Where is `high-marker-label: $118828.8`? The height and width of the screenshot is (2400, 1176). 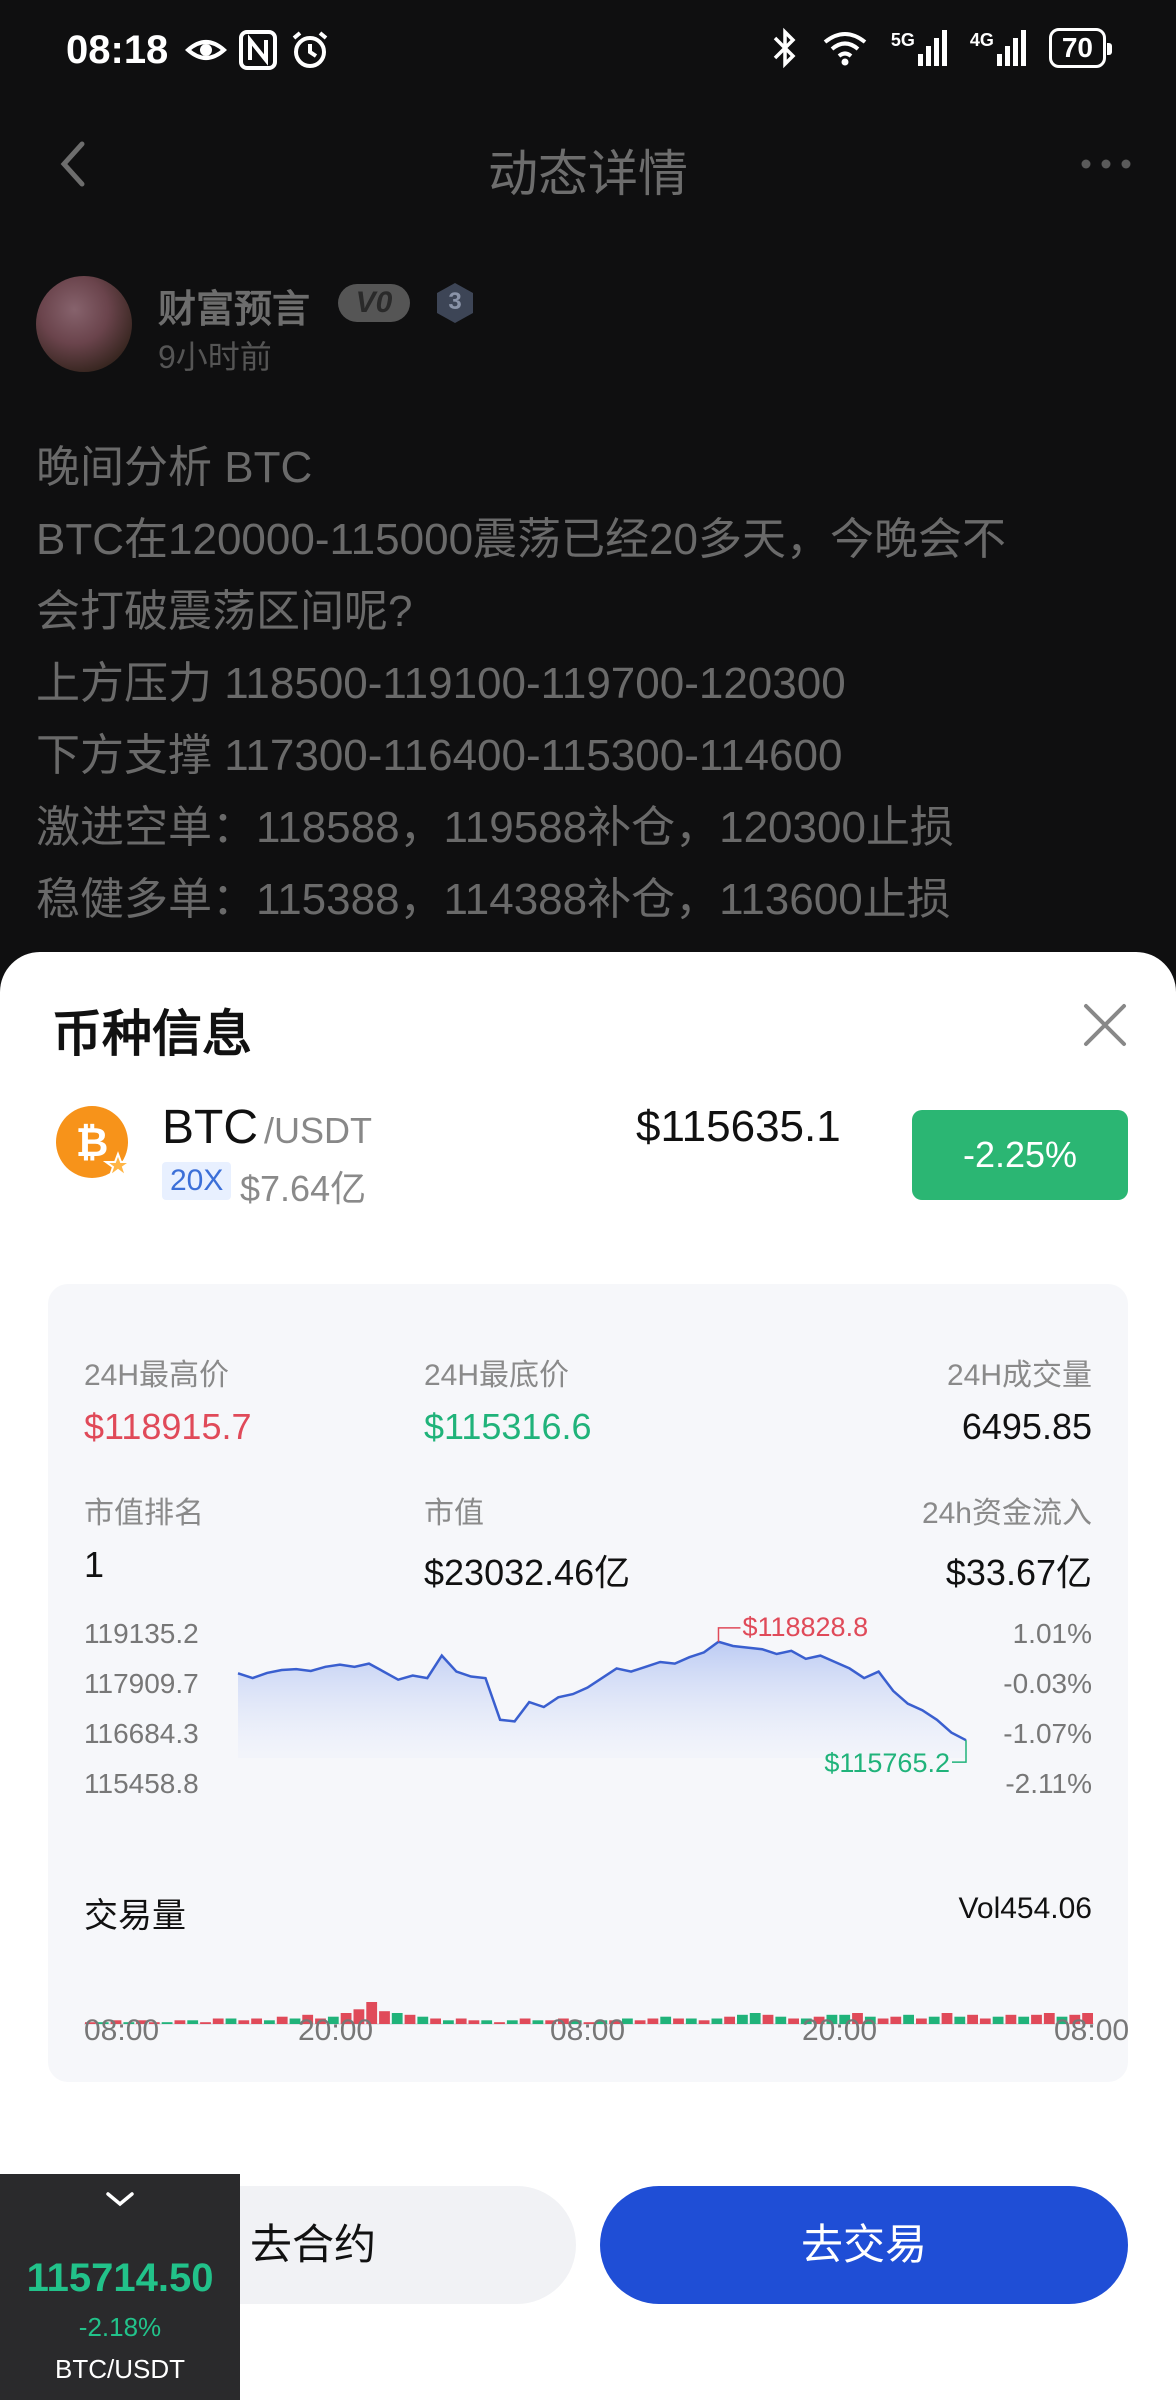
high-marker-label: $118828.8 is located at coordinates (805, 1627).